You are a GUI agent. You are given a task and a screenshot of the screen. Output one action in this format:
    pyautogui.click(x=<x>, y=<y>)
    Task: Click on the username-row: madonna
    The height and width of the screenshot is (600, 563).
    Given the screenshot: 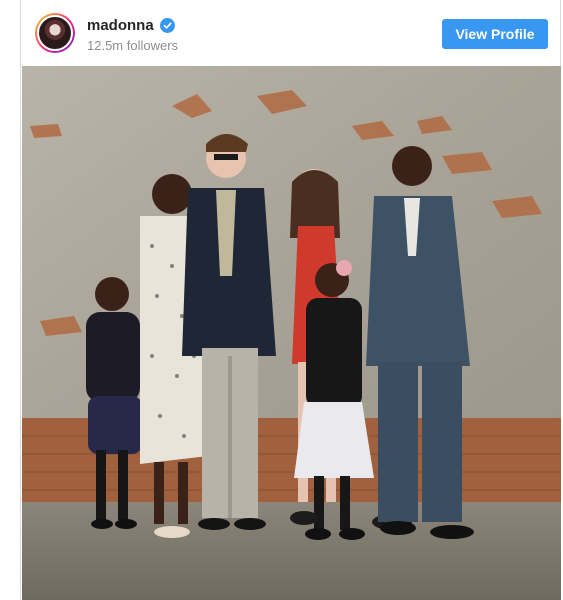 What is the action you would take?
    pyautogui.click(x=131, y=25)
    